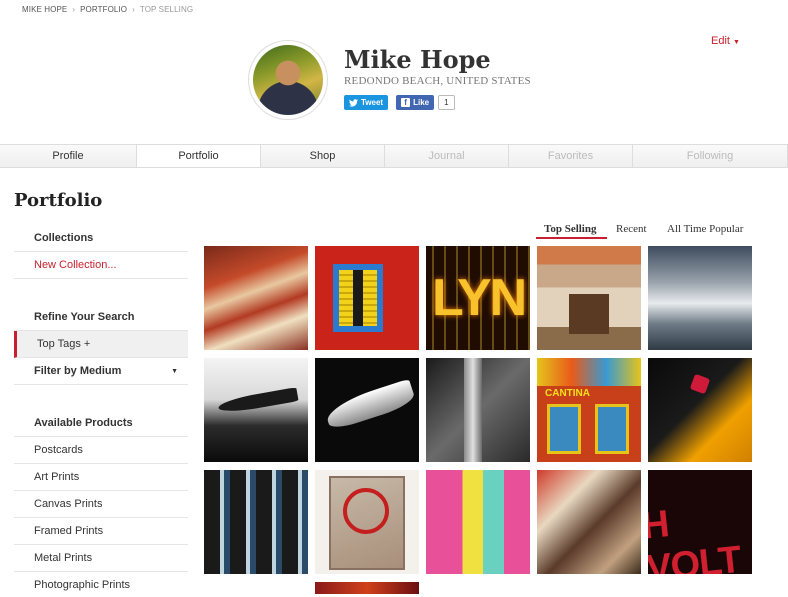  I want to click on breadcrumb: MIKE HOPE › PORTFOLIO › TOP SELLING, so click(107, 9).